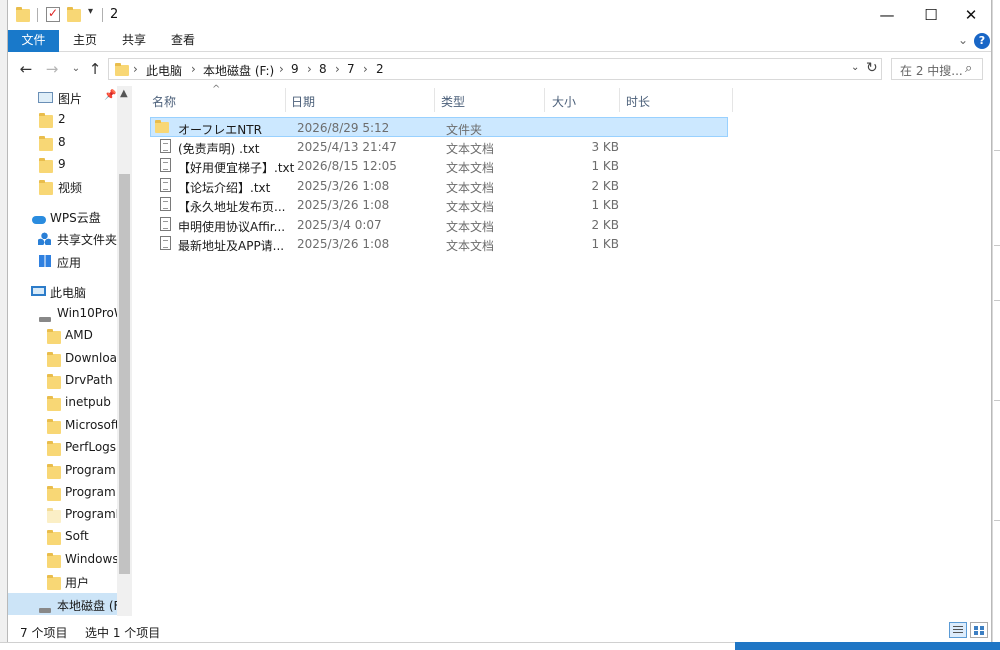 The width and height of the screenshot is (1000, 650). What do you see at coordinates (439, 147) in the screenshot?
I see `file-row: (免责声明) .txt 2025/4/13 21:47 文本文档 3 KB` at bounding box center [439, 147].